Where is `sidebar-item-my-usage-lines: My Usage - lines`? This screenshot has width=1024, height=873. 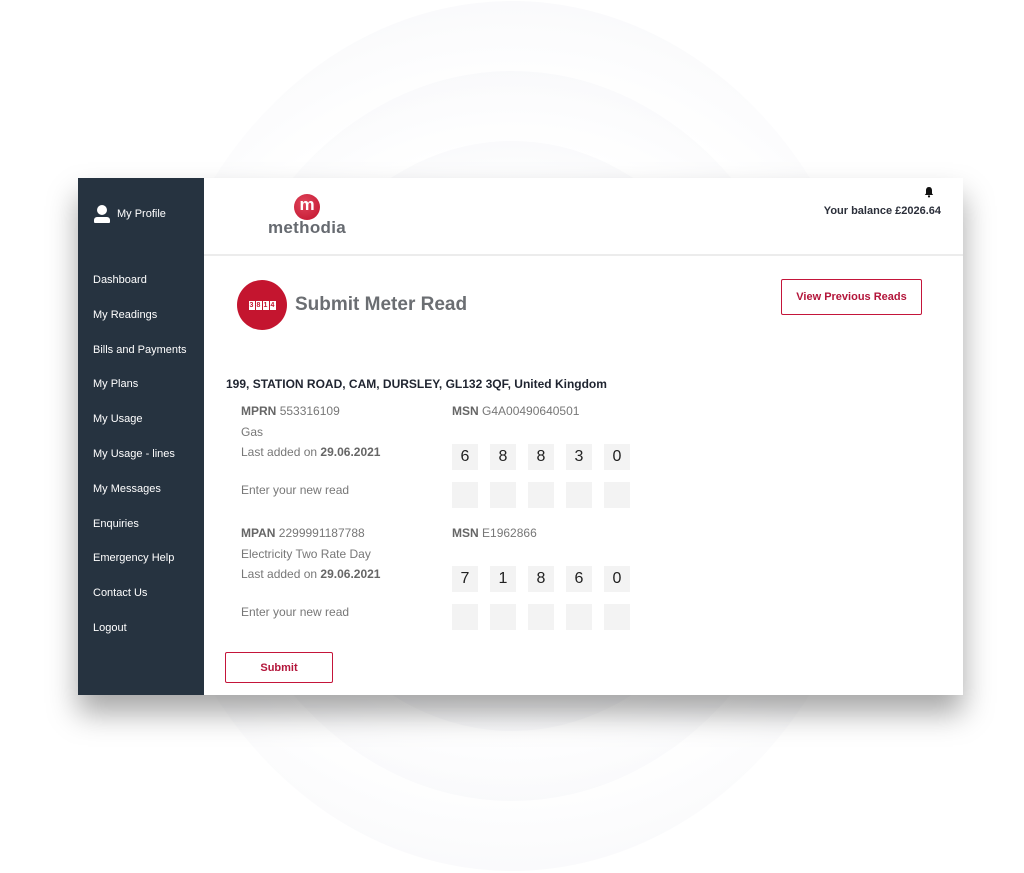 sidebar-item-my-usage-lines: My Usage - lines is located at coordinates (140, 464).